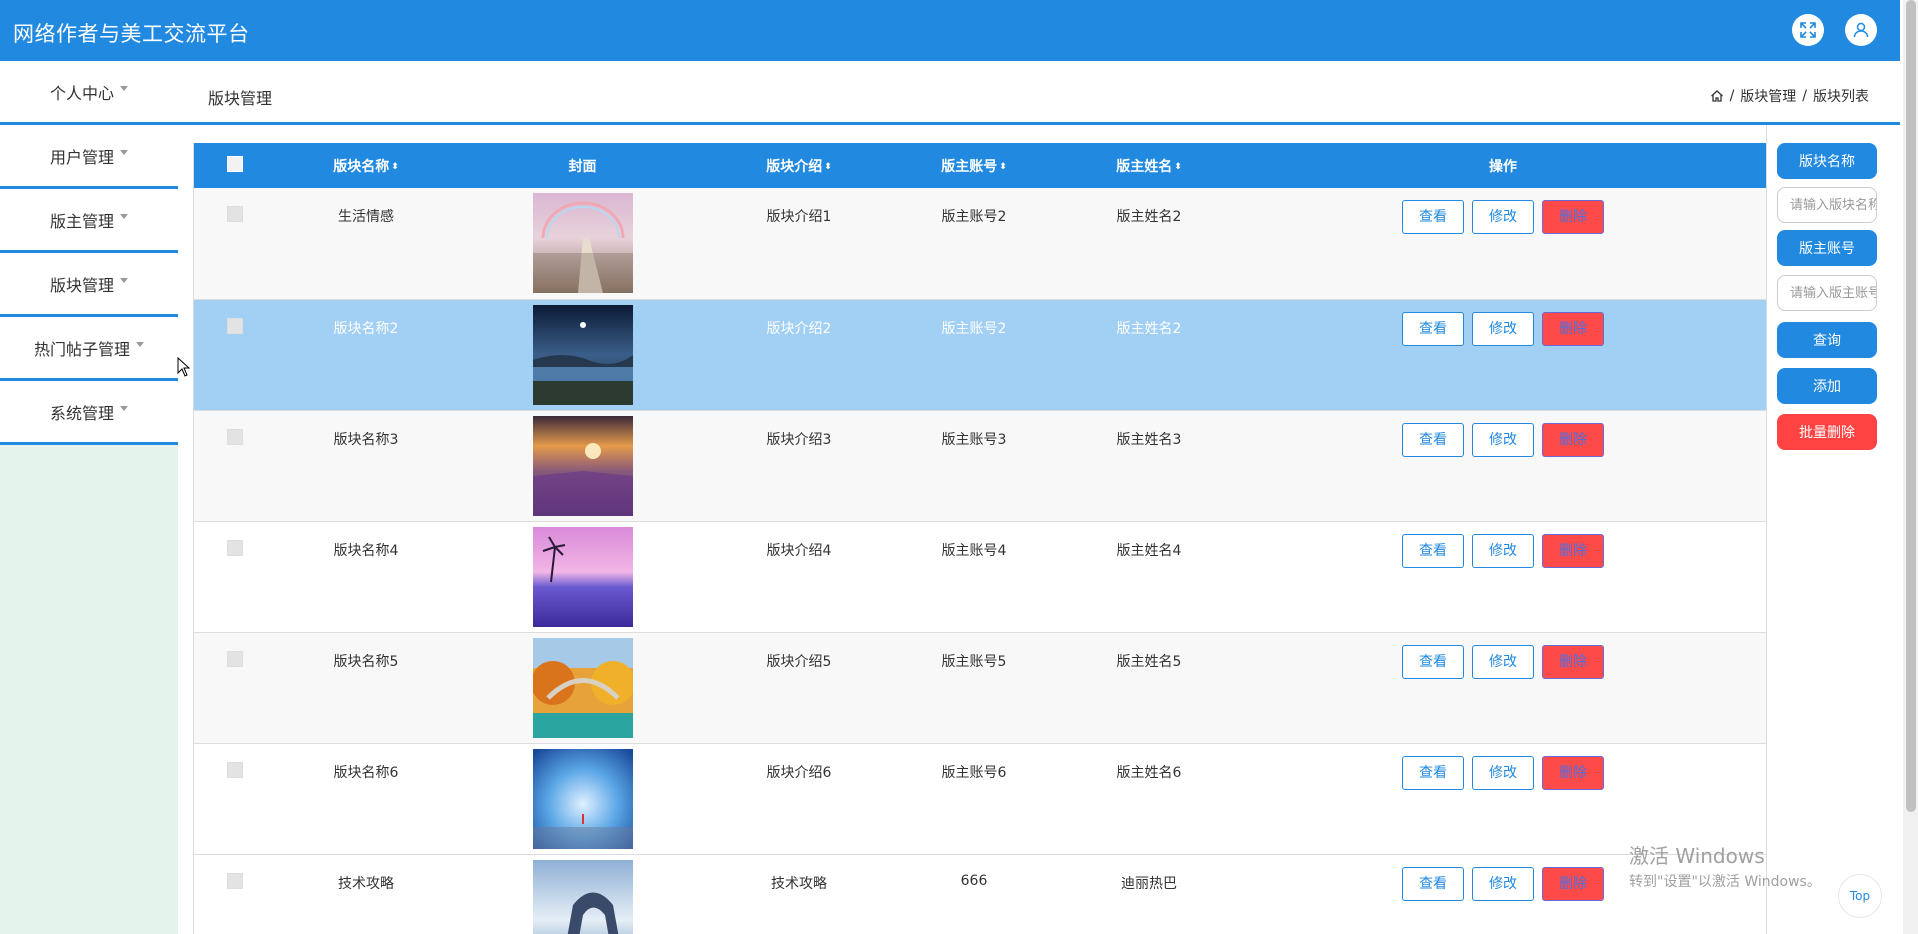 The image size is (1918, 934). Describe the element at coordinates (980, 465) in the screenshot. I see `table-row: 版块名称3 版块介绍3 版主账号3 版主姓名3 查看 修改 删除` at that location.